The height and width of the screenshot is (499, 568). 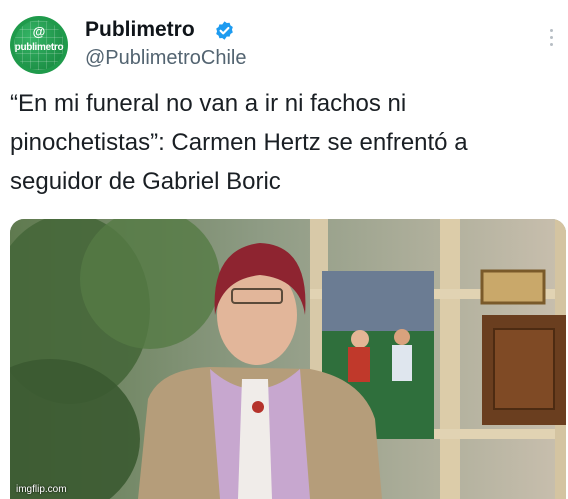 What do you see at coordinates (39, 31) in the screenshot?
I see `avatar-at-symbol: @` at bounding box center [39, 31].